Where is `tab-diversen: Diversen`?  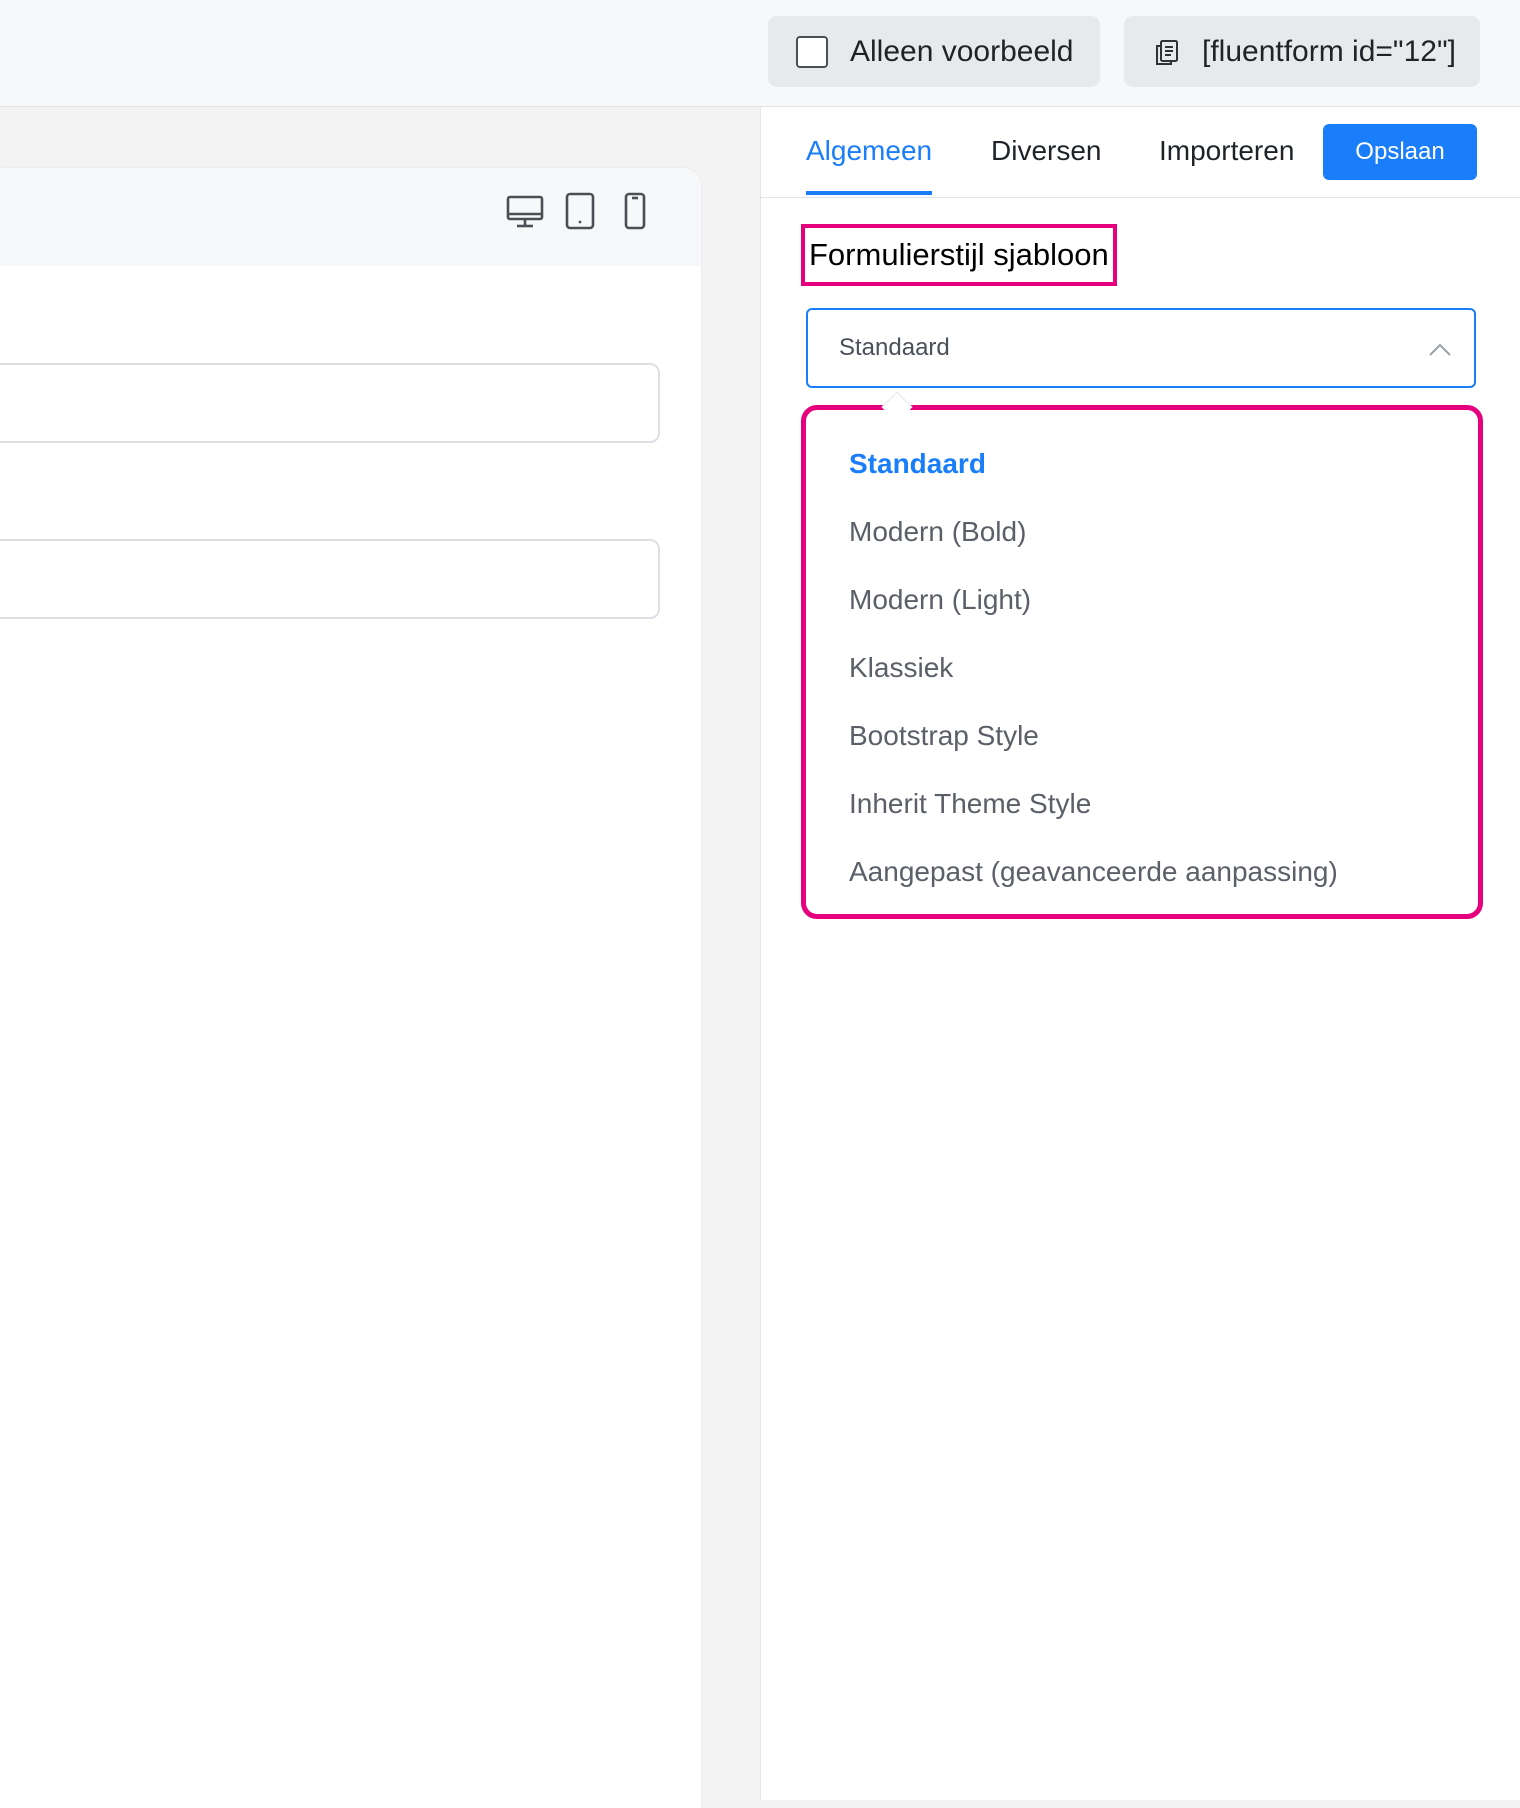 tab-diversen: Diversen is located at coordinates (1046, 163).